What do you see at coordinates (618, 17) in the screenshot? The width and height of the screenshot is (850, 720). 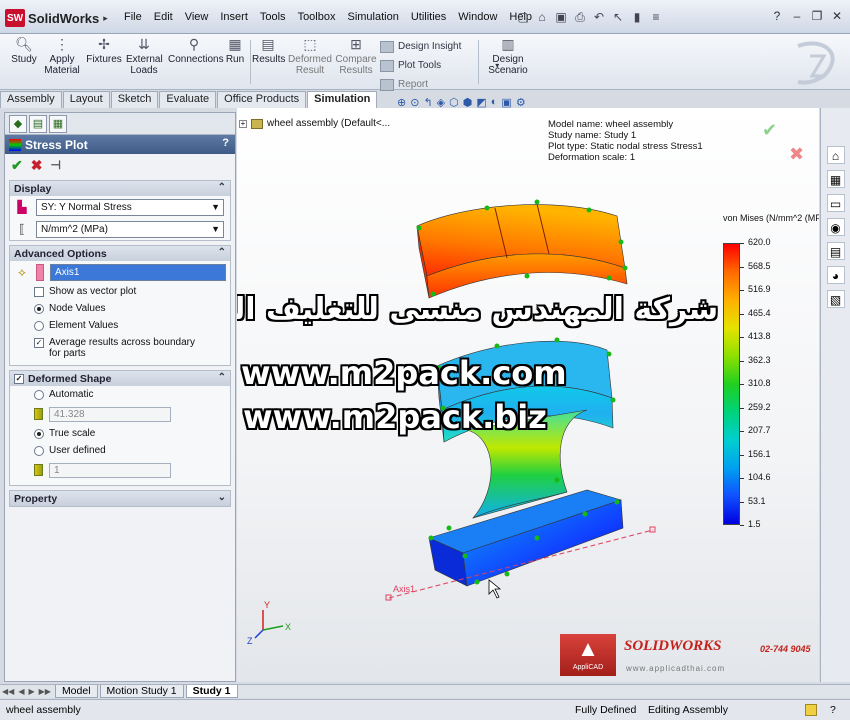 I see `select-arrow-icon: ↖` at bounding box center [618, 17].